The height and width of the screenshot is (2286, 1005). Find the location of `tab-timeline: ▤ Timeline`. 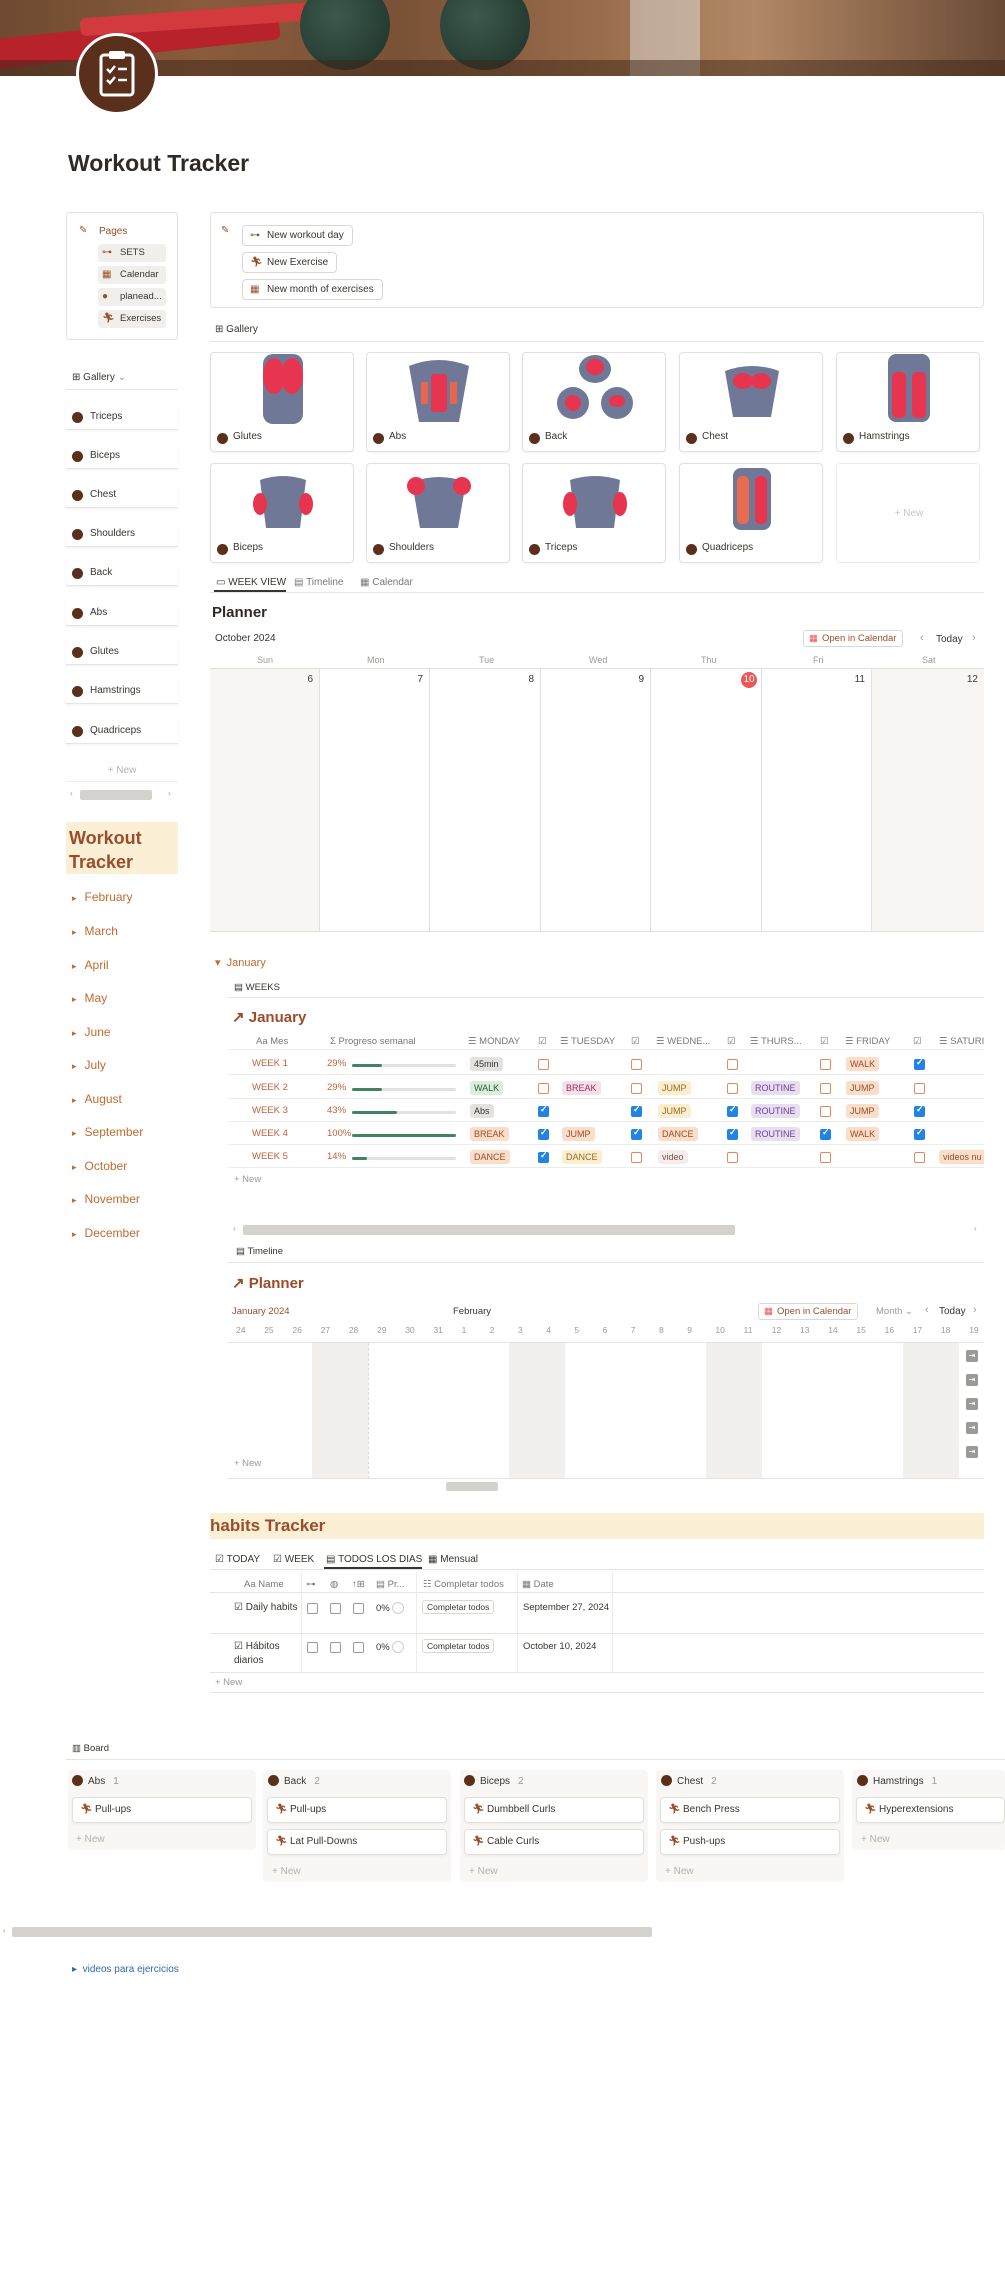

tab-timeline: ▤ Timeline is located at coordinates (318, 582).